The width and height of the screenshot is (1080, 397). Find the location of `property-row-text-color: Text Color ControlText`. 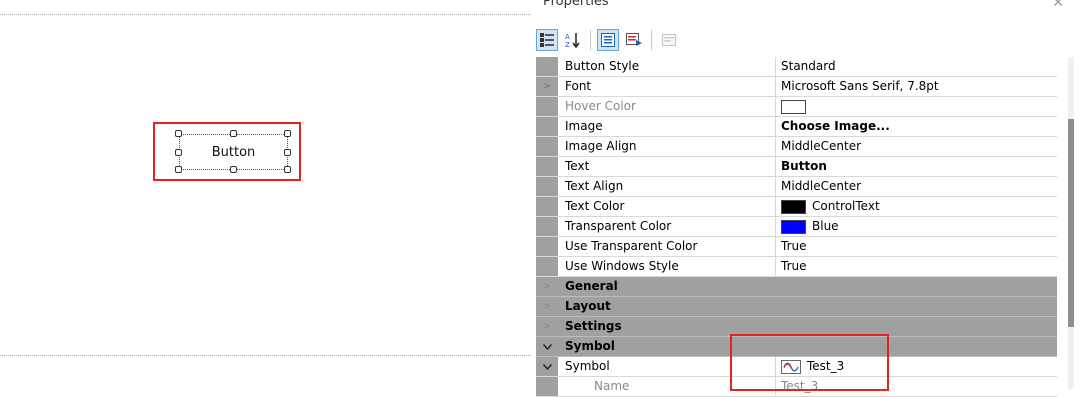

property-row-text-color: Text Color ControlText is located at coordinates (796, 207).